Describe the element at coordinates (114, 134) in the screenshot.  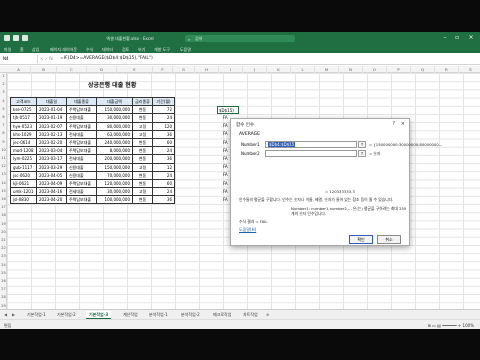
I see `table-cell: 63,000,000` at that location.